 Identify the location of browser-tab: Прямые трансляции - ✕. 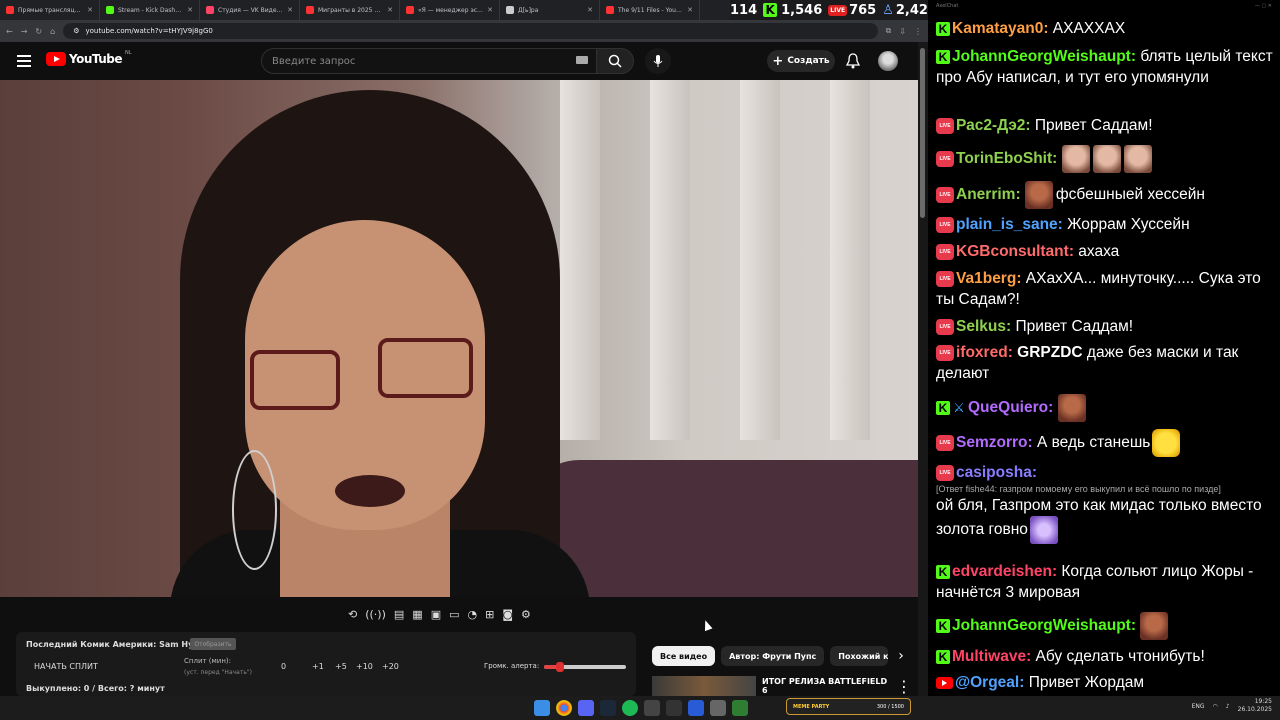
(50, 10).